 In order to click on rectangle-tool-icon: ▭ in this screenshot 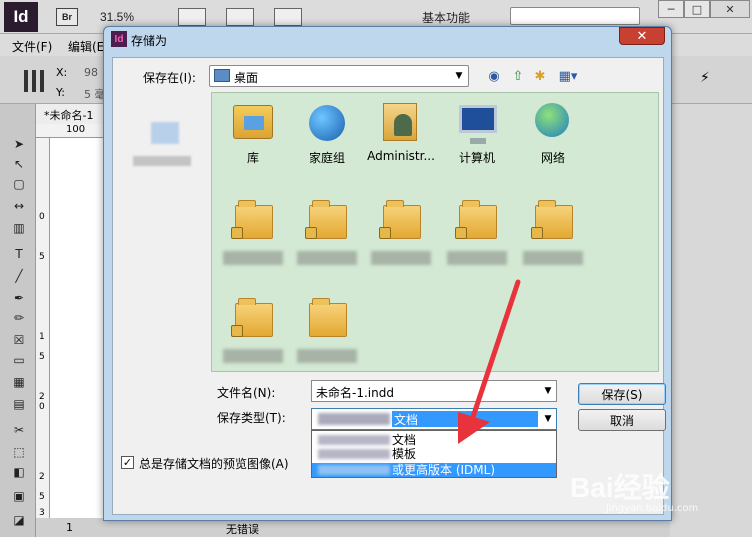, I will do `click(19, 360)`.